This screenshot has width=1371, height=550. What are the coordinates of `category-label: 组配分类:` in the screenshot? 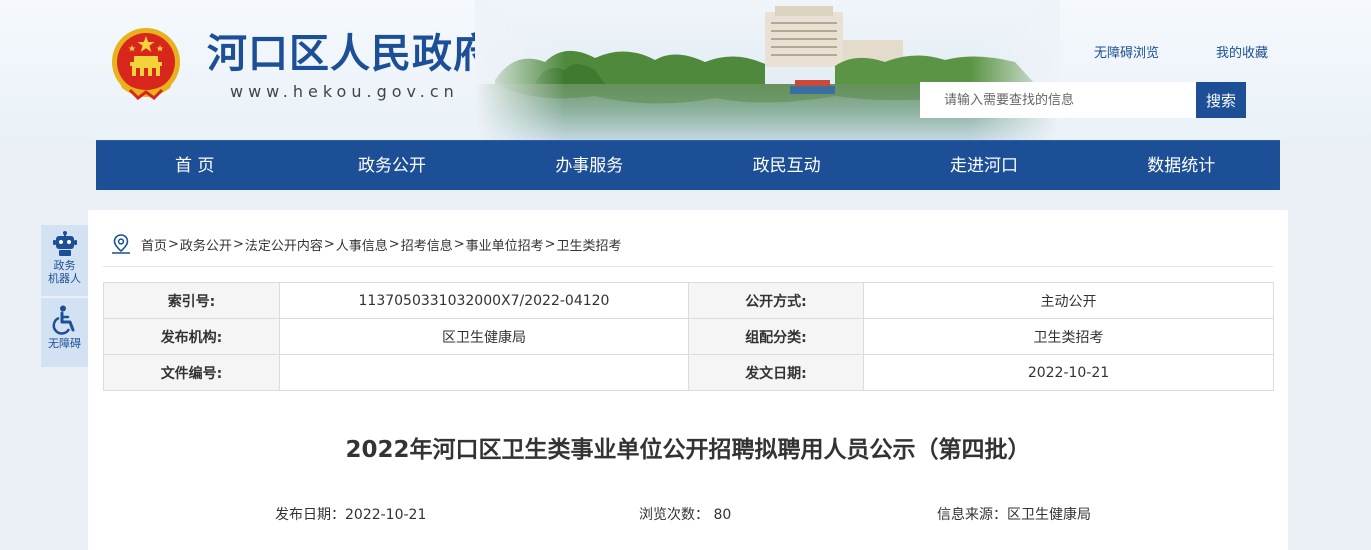 It's located at (776, 336).